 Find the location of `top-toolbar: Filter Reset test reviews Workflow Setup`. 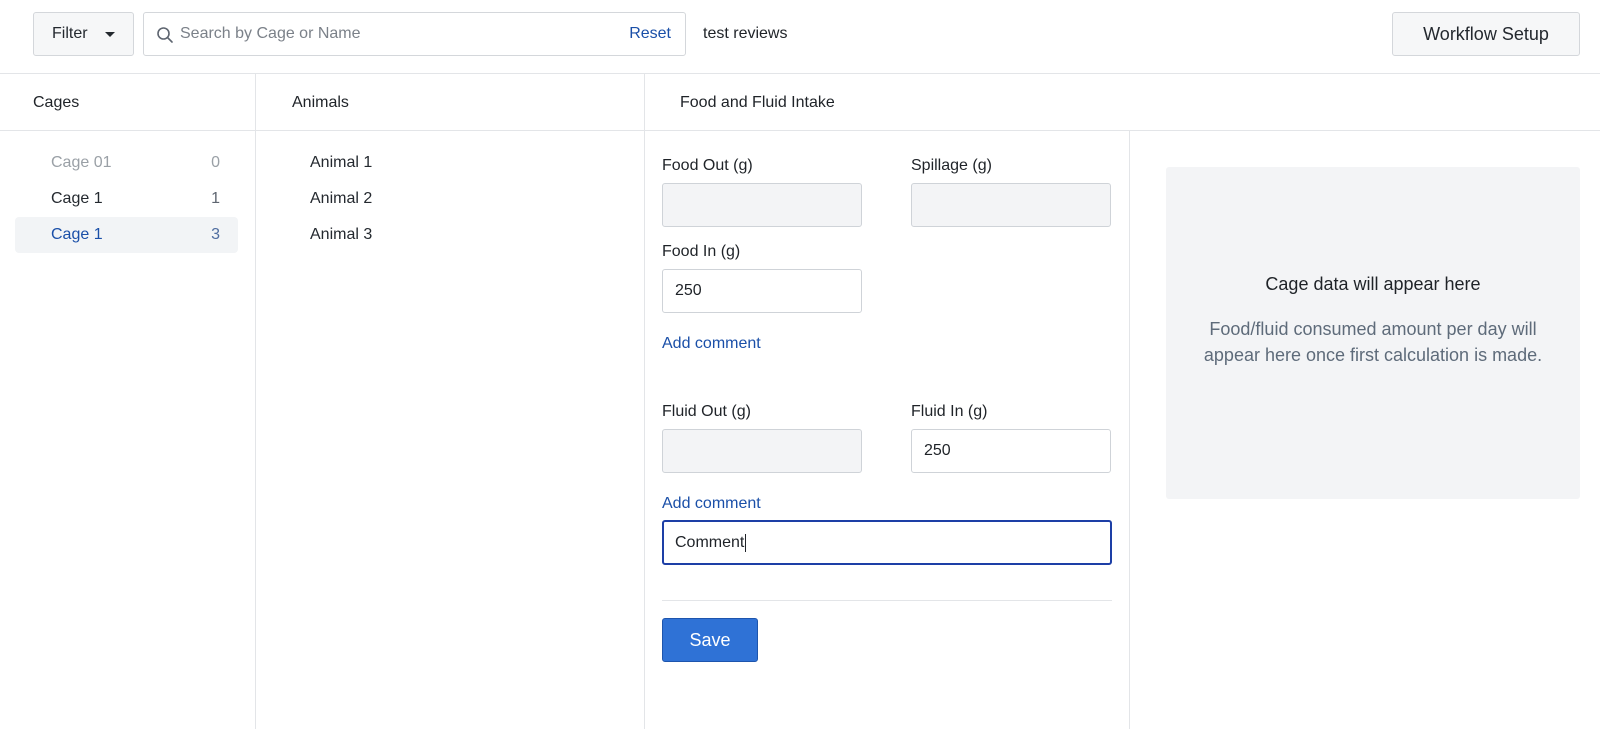

top-toolbar: Filter Reset test reviews Workflow Setup is located at coordinates (800, 37).